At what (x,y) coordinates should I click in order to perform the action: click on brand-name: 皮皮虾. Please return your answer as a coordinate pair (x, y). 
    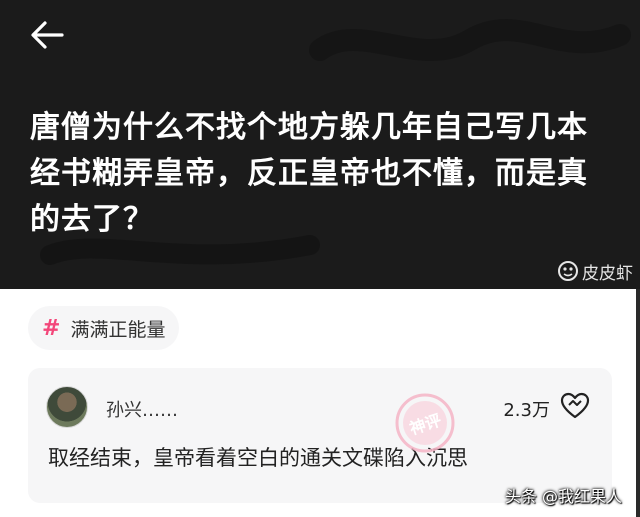
    Looking at the image, I should click on (607, 273).